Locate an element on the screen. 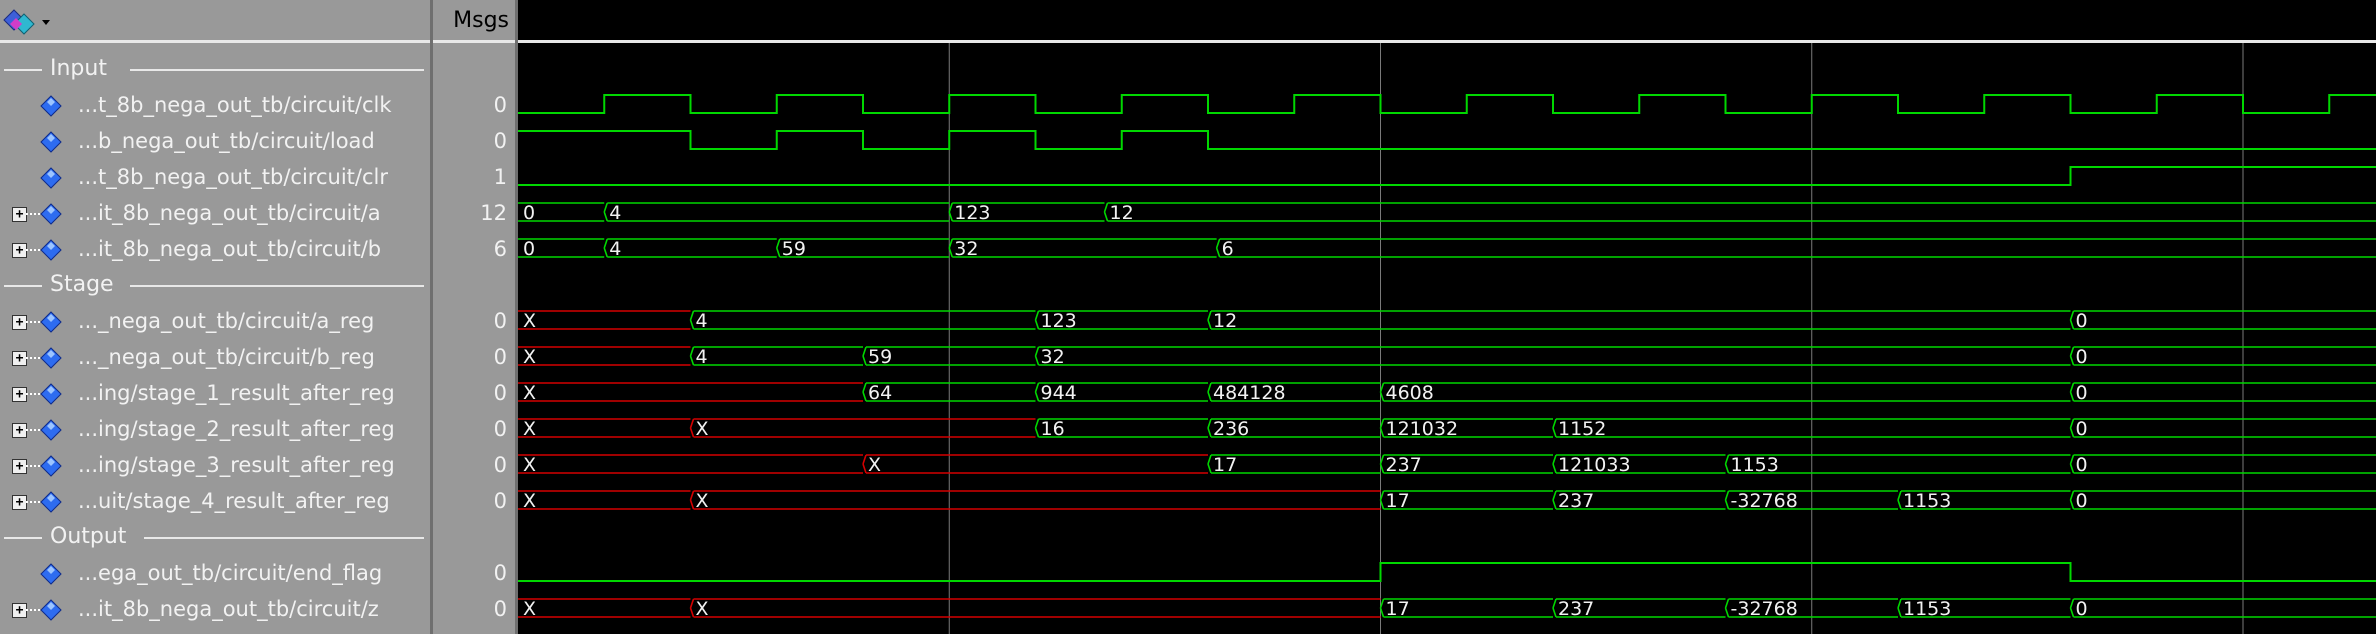 The height and width of the screenshot is (634, 2376). signal-name: ...t_8b_nega_out_tb/circuit/clr is located at coordinates (233, 177).